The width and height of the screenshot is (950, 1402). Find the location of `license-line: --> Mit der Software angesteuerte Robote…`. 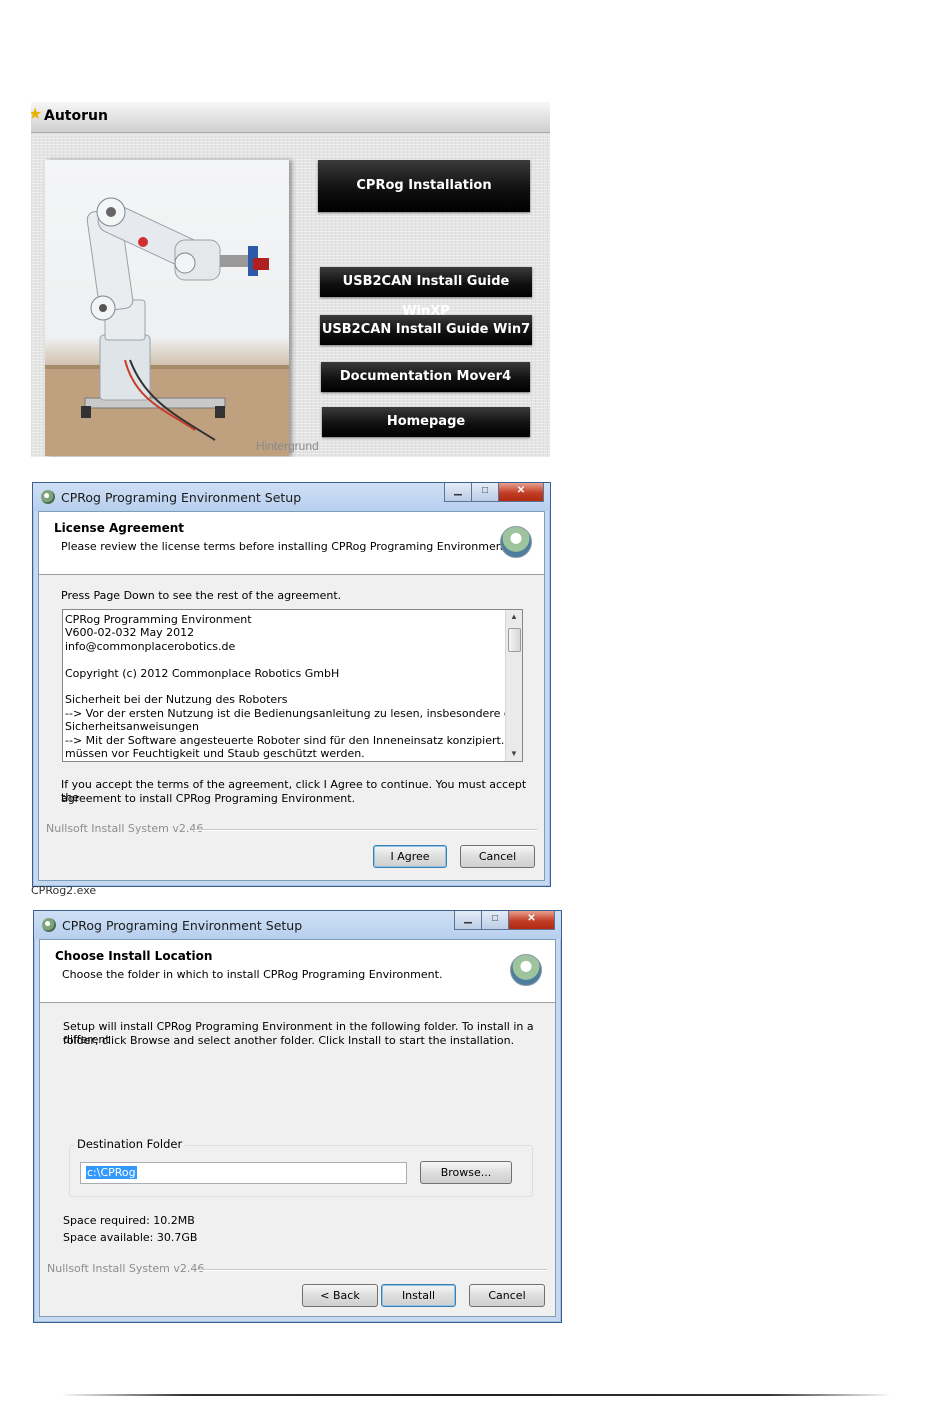

license-line: --> Mit der Software angesteuerte Robote… is located at coordinates (294, 740).